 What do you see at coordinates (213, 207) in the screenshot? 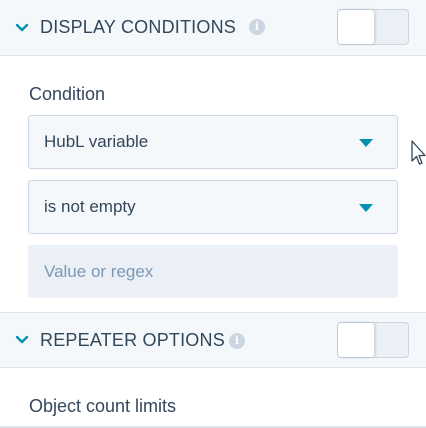
I see `operator-select: is not empty` at bounding box center [213, 207].